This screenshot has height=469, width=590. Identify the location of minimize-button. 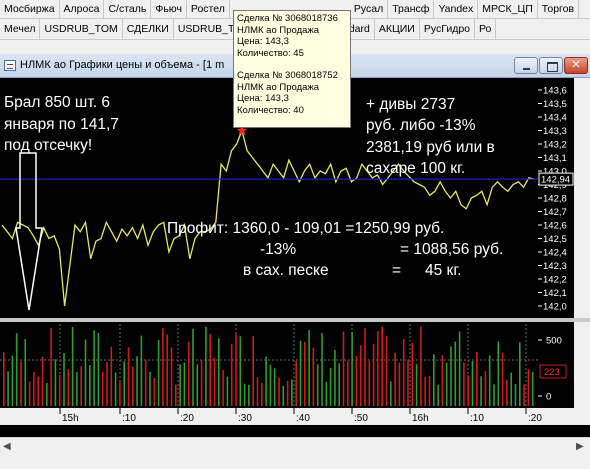
(526, 65).